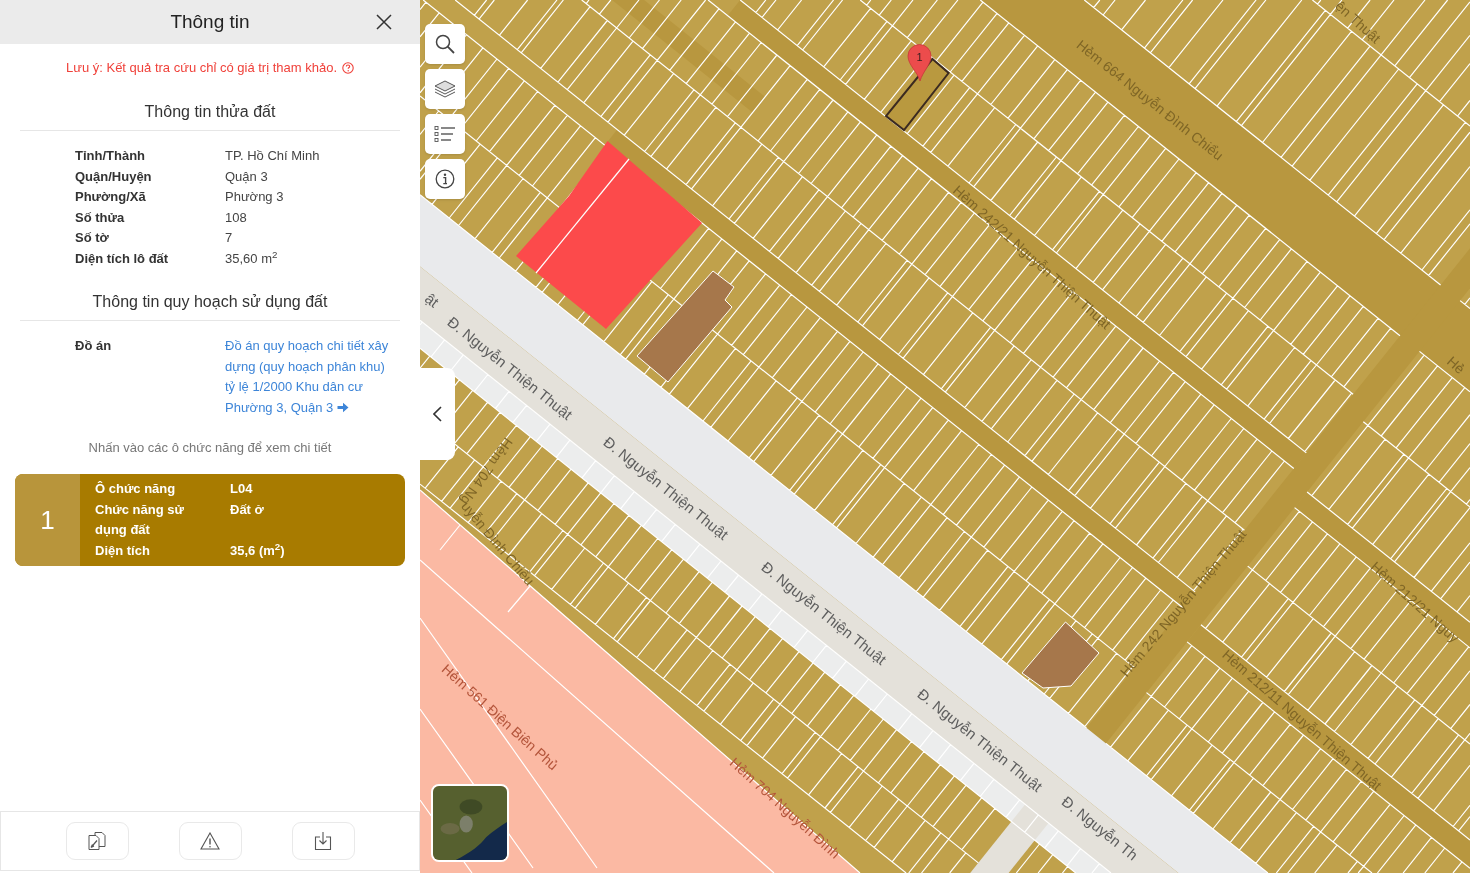  Describe the element at coordinates (229, 238) in the screenshot. I see `field-value: 7` at that location.